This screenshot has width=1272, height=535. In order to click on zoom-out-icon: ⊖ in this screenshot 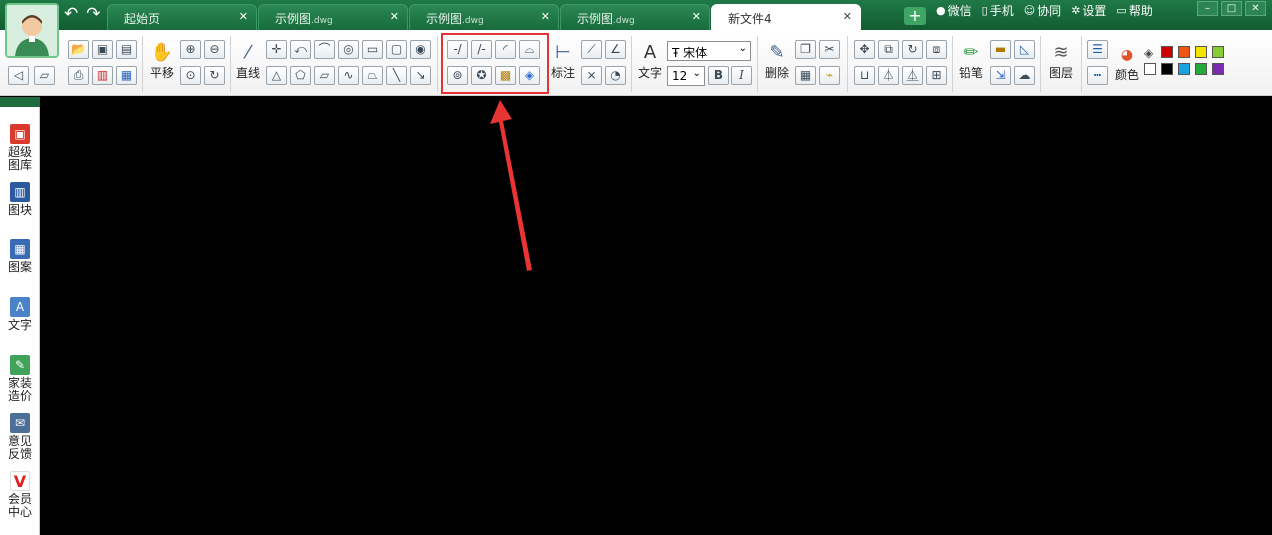, I will do `click(214, 49)`.